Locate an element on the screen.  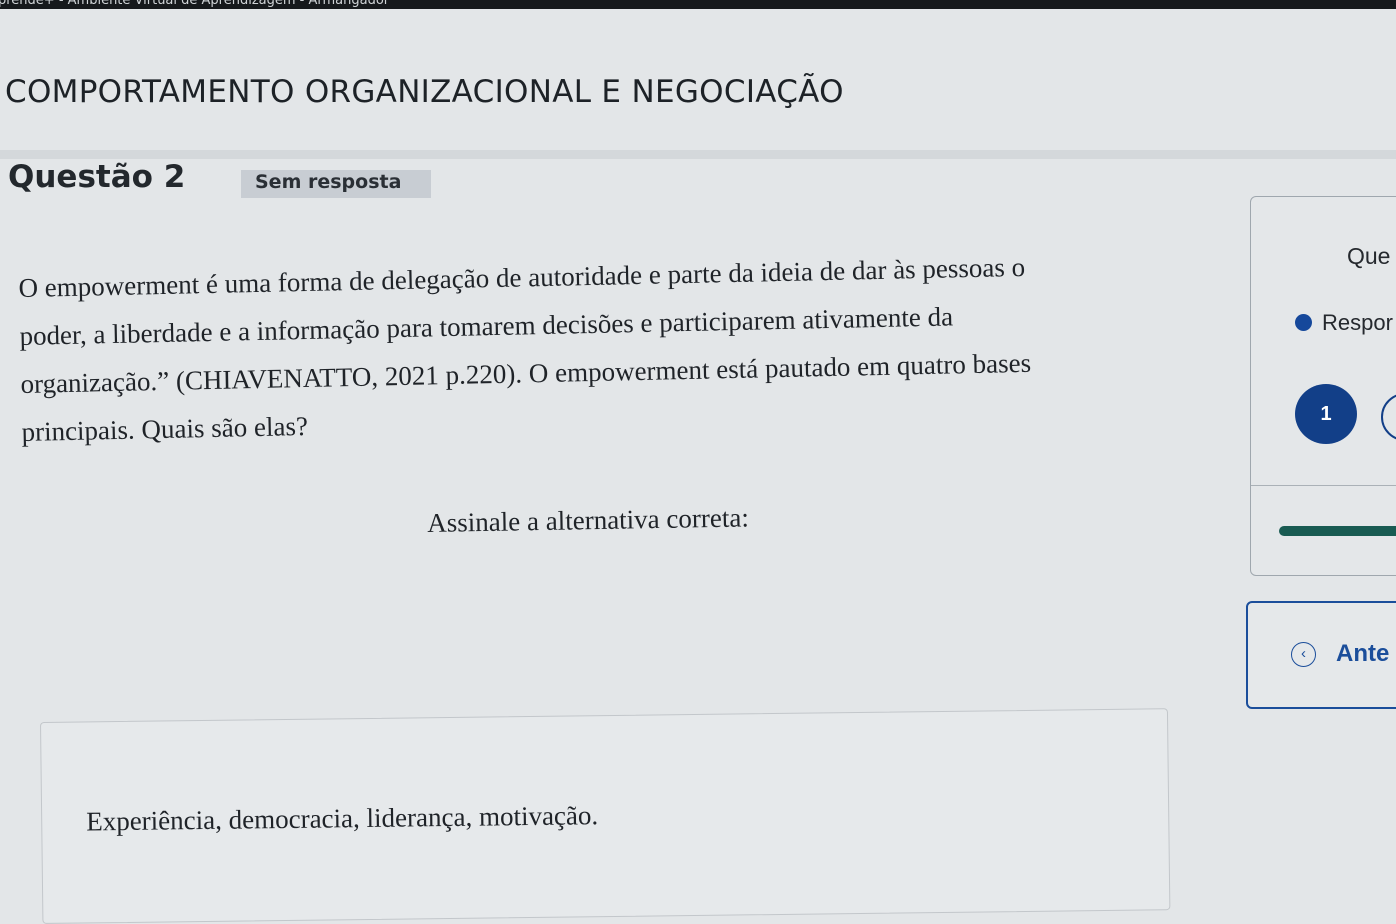
question-navigator-panel: Que Respor 1 is located at coordinates (1323, 386).